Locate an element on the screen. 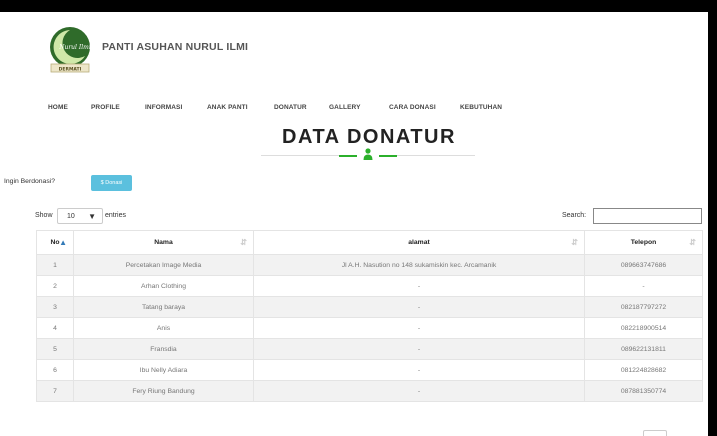 This screenshot has height=436, width=717. logo-emblem: Nurul Ilmi DERMATI is located at coordinates (70, 49).